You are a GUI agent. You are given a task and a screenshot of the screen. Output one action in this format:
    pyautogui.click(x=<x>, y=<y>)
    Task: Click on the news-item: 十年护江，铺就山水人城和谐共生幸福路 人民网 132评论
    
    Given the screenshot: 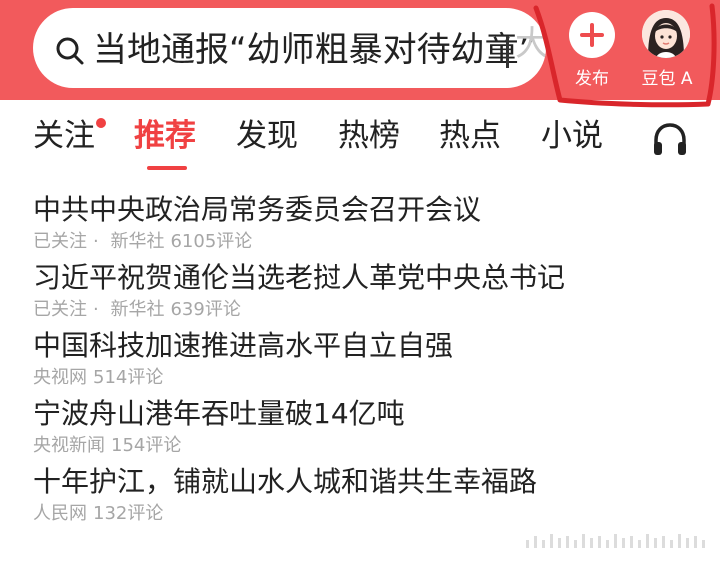 What is the action you would take?
    pyautogui.click(x=360, y=498)
    